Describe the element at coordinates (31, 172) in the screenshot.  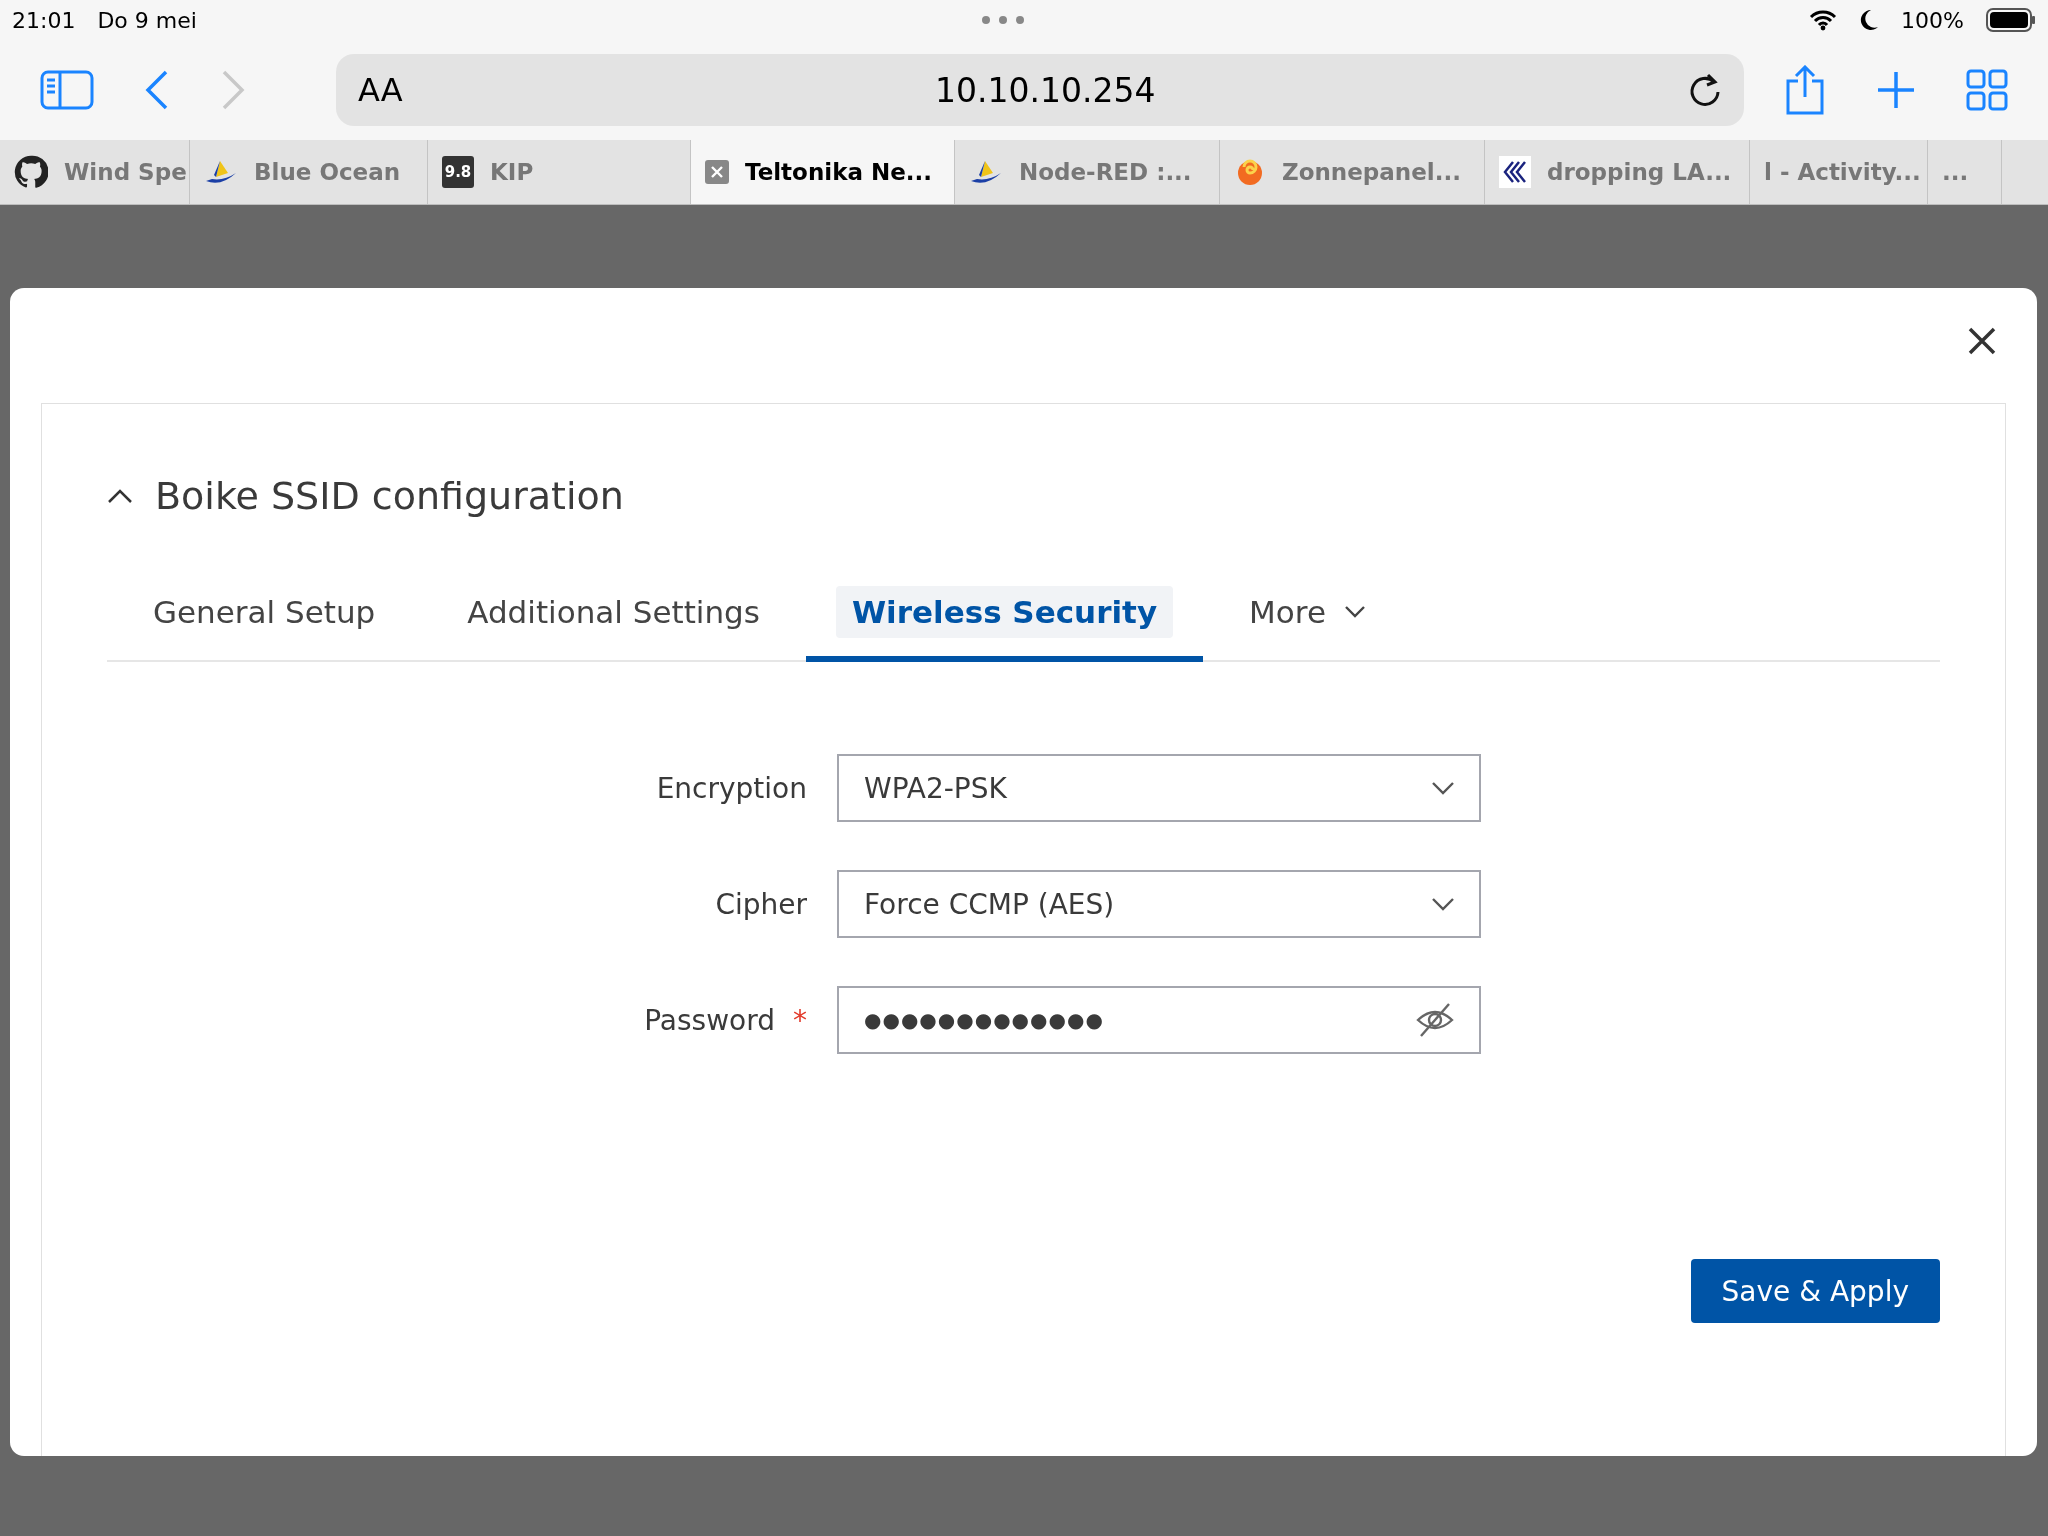
I see `cat-logo-icon` at that location.